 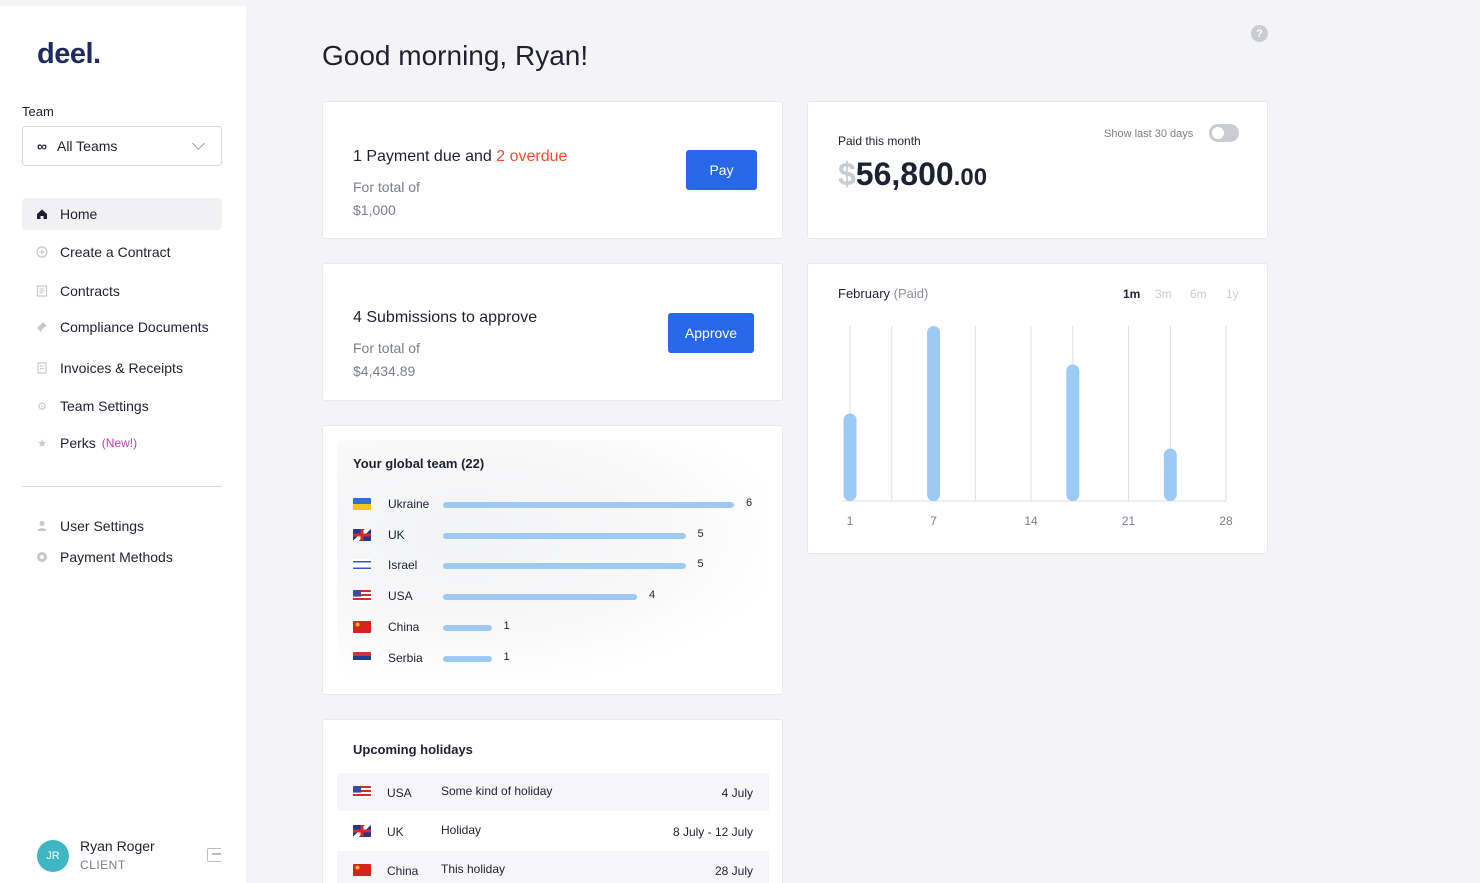 I want to click on overdue-link: 2 overdue, so click(x=531, y=156).